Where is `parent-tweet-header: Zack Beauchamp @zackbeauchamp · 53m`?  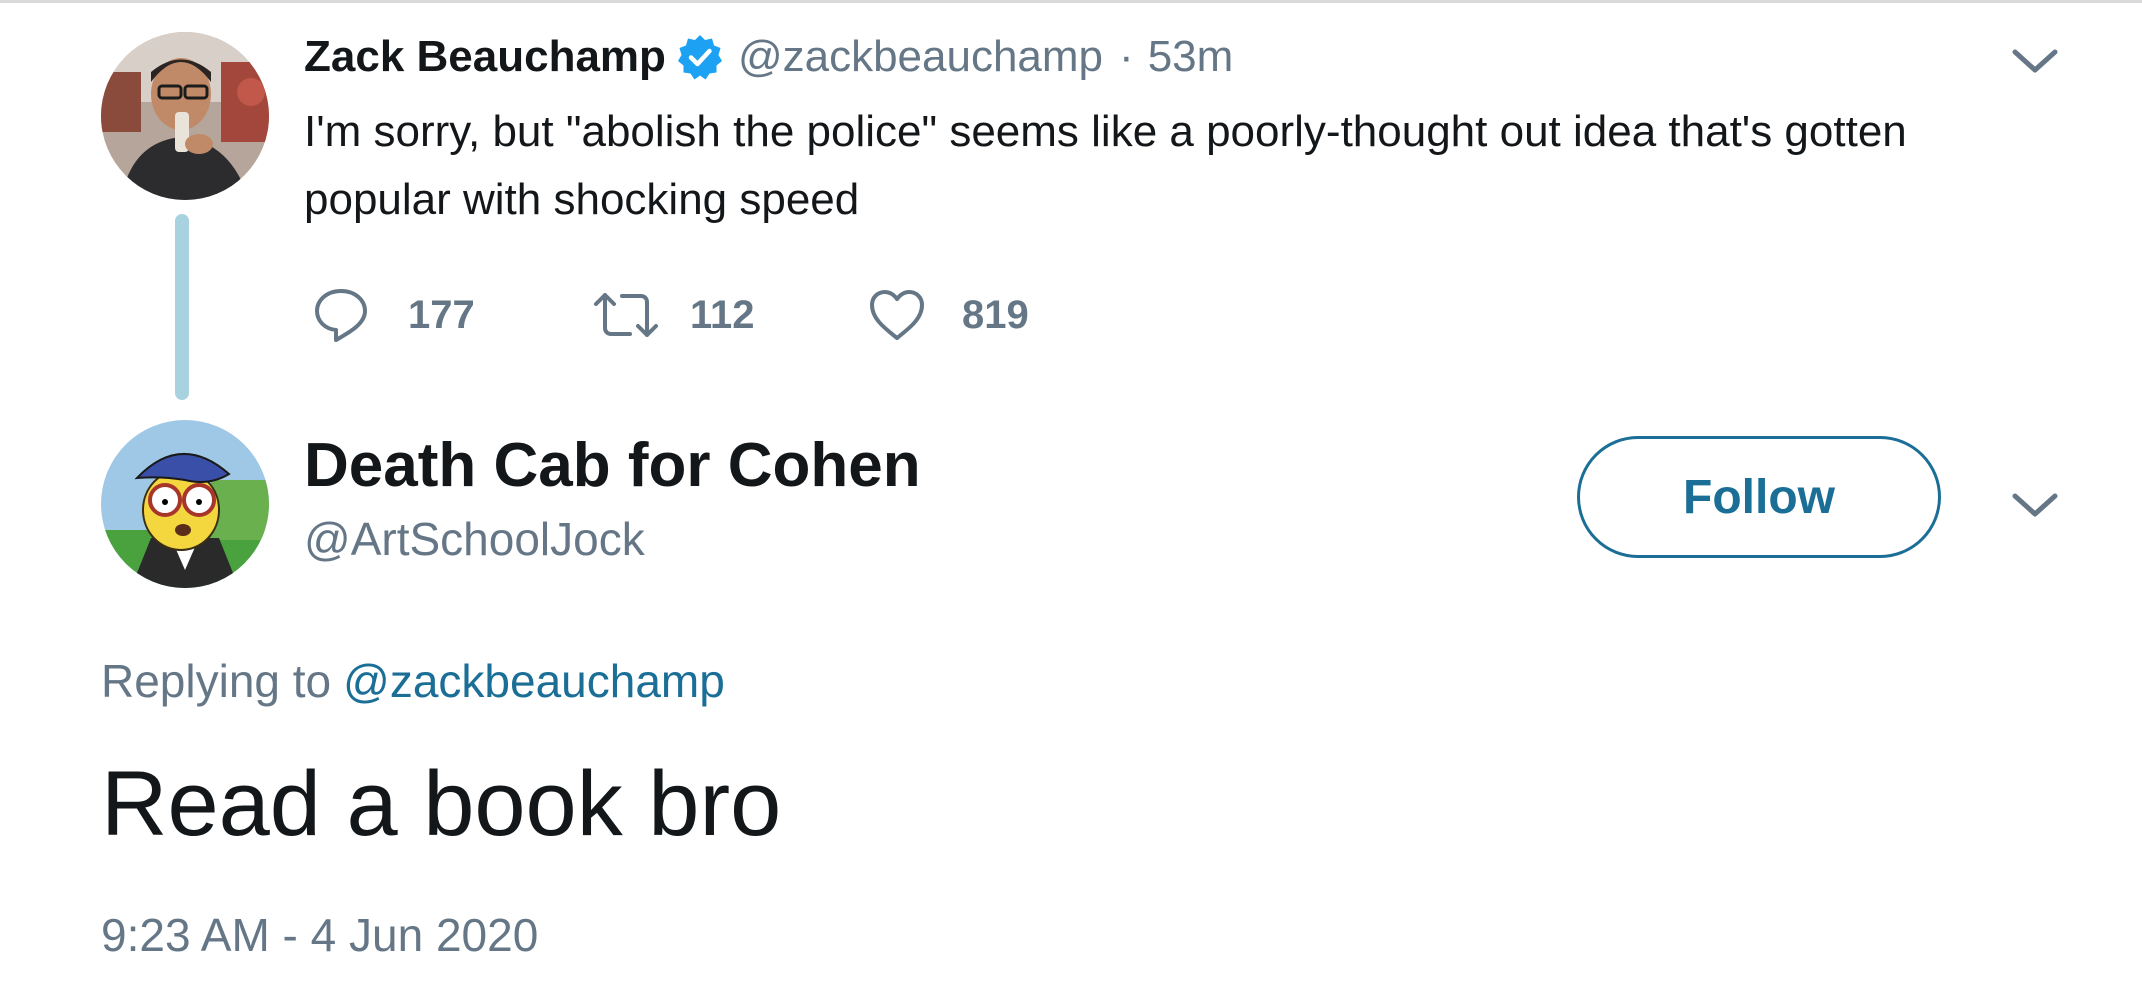 parent-tweet-header: Zack Beauchamp @zackbeauchamp · 53m is located at coordinates (768, 57).